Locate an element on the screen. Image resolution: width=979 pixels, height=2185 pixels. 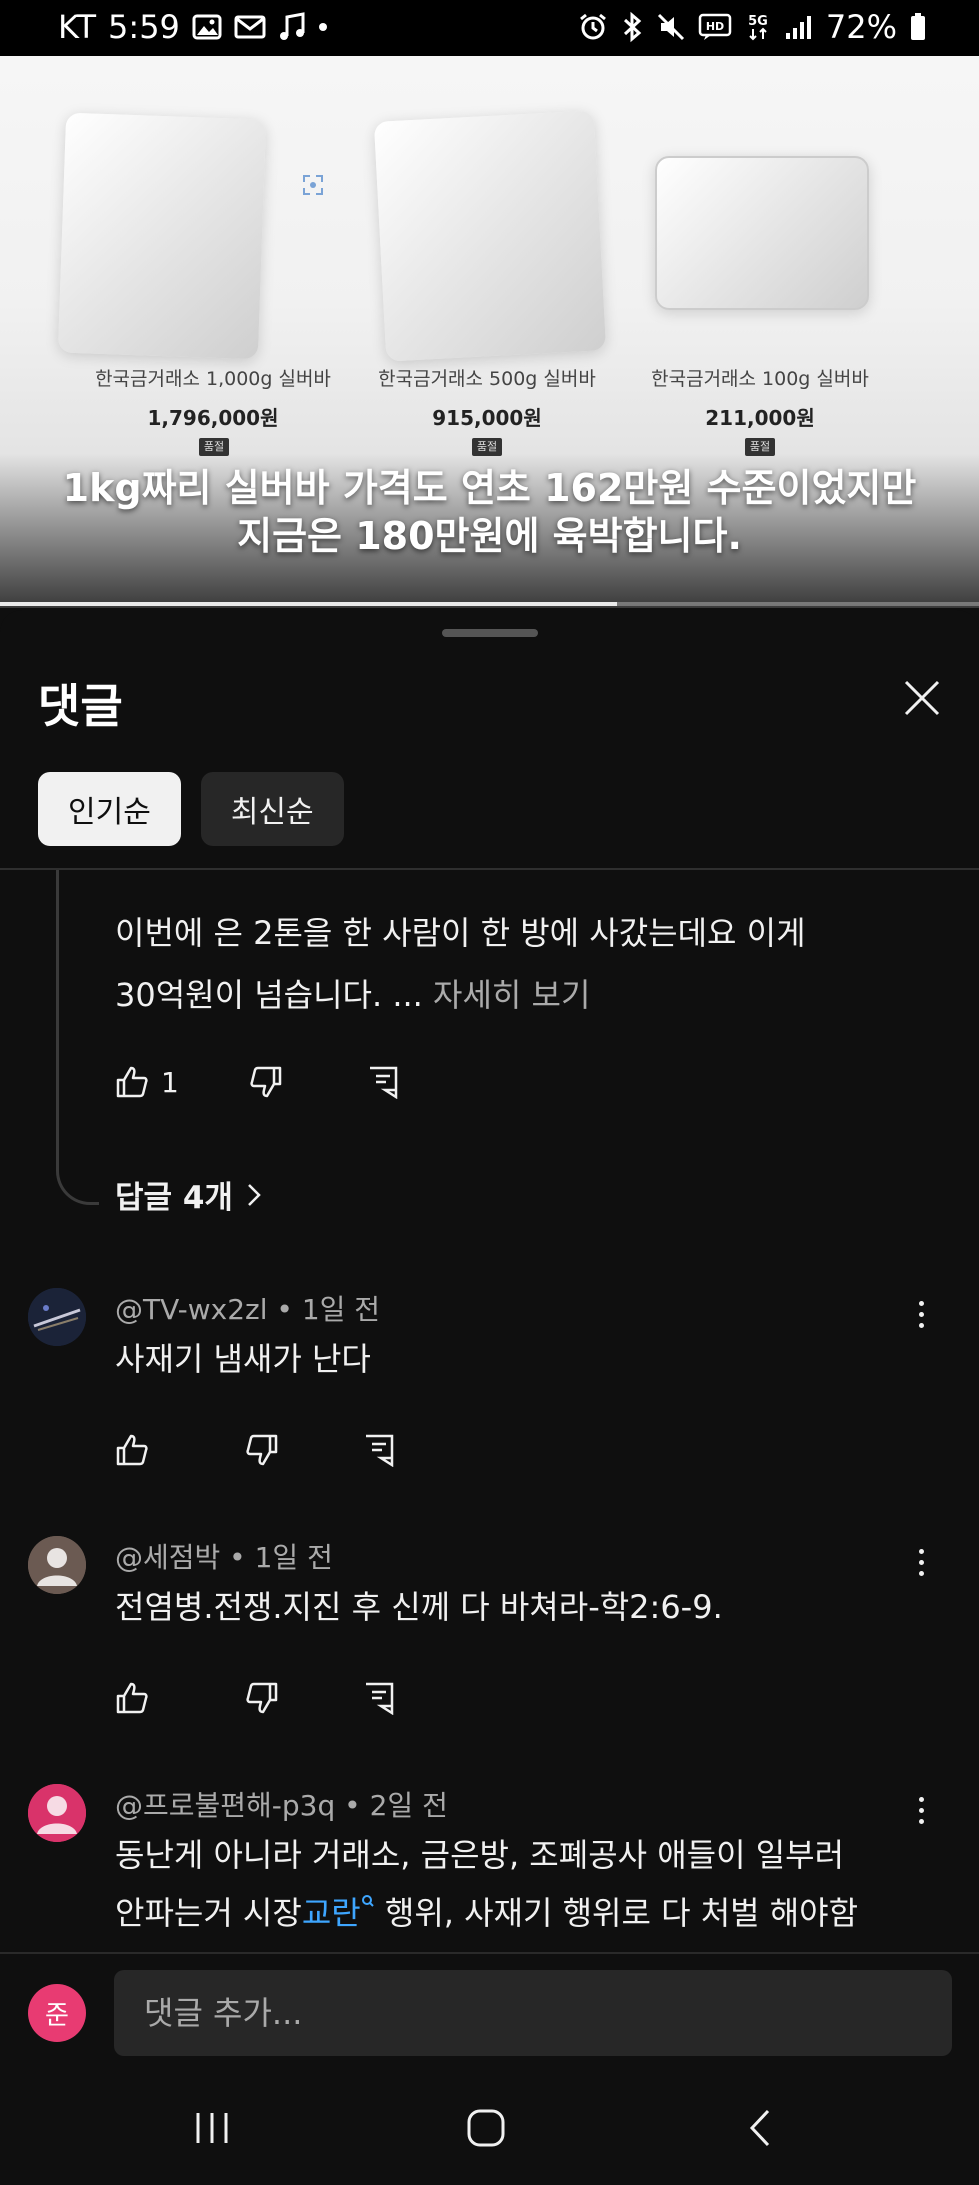
comment-author: @세점박 is located at coordinates (167, 1557).